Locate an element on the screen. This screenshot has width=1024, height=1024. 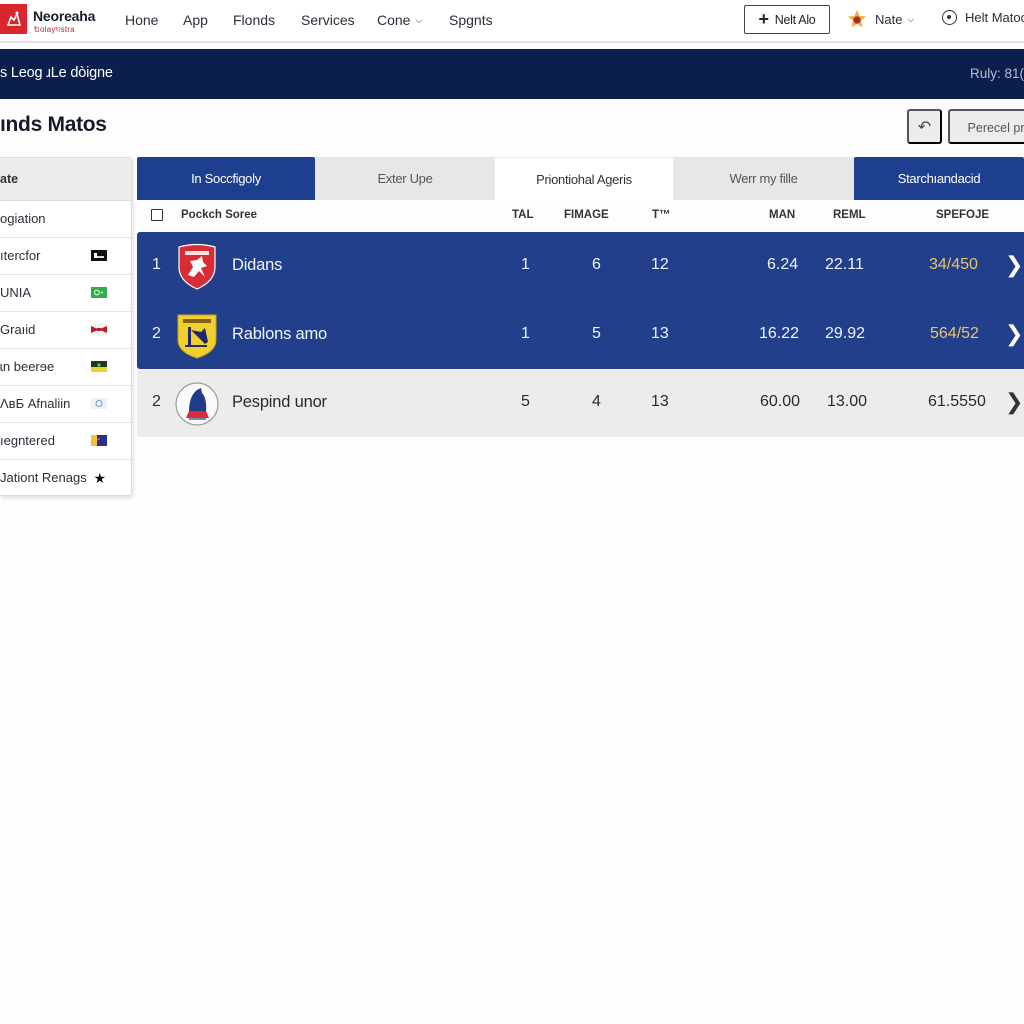
tab-werr-my-fille: Werr my fille is located at coordinates (763, 178).